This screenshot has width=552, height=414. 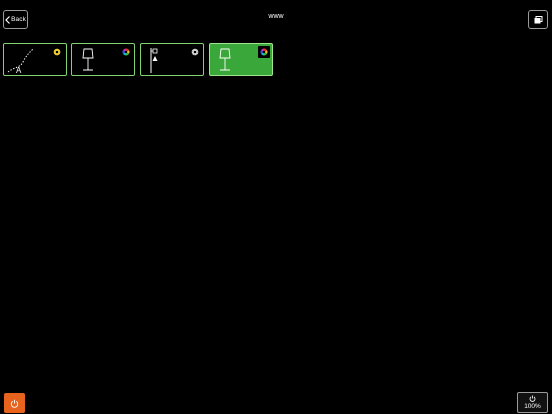 I want to click on tile-floor-lamp, so click(x=172, y=59).